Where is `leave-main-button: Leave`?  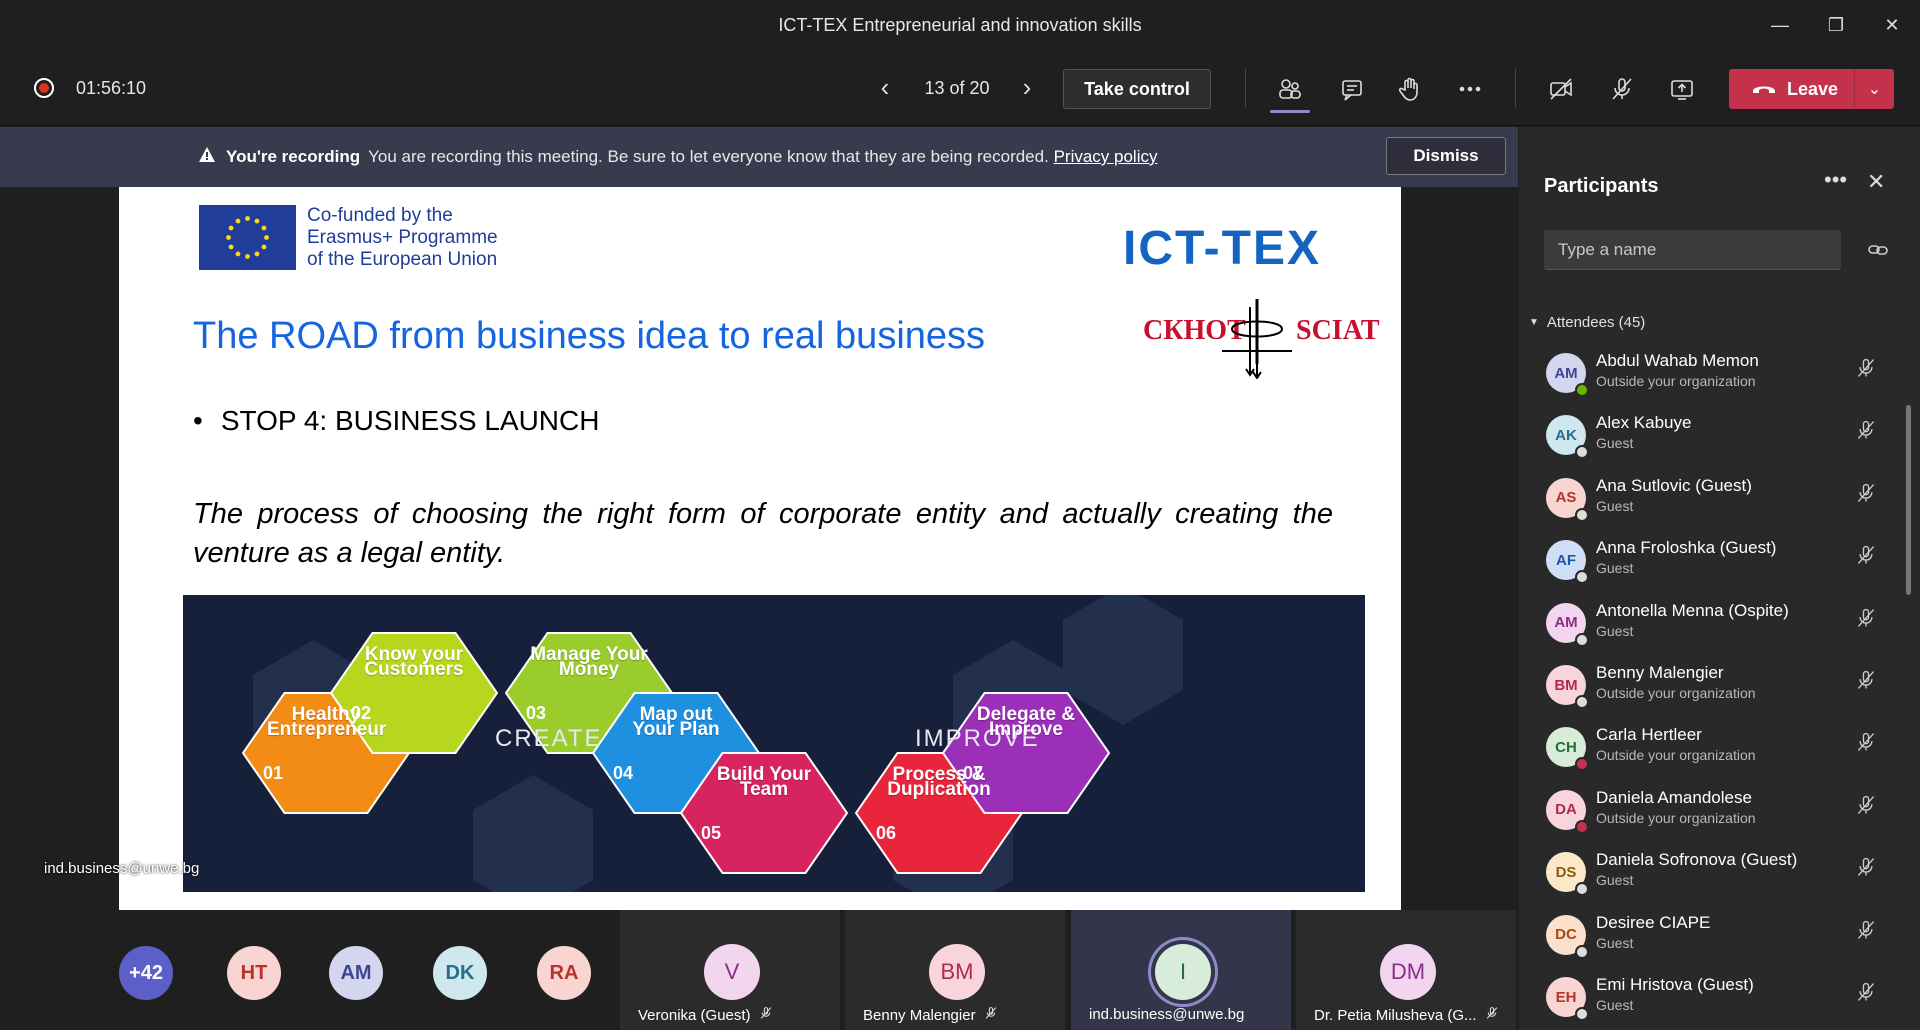 leave-main-button: Leave is located at coordinates (1791, 89).